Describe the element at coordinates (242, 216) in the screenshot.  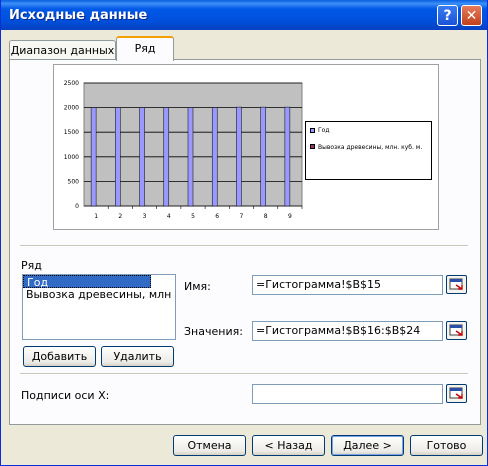
I see `x-tick-label: 7` at that location.